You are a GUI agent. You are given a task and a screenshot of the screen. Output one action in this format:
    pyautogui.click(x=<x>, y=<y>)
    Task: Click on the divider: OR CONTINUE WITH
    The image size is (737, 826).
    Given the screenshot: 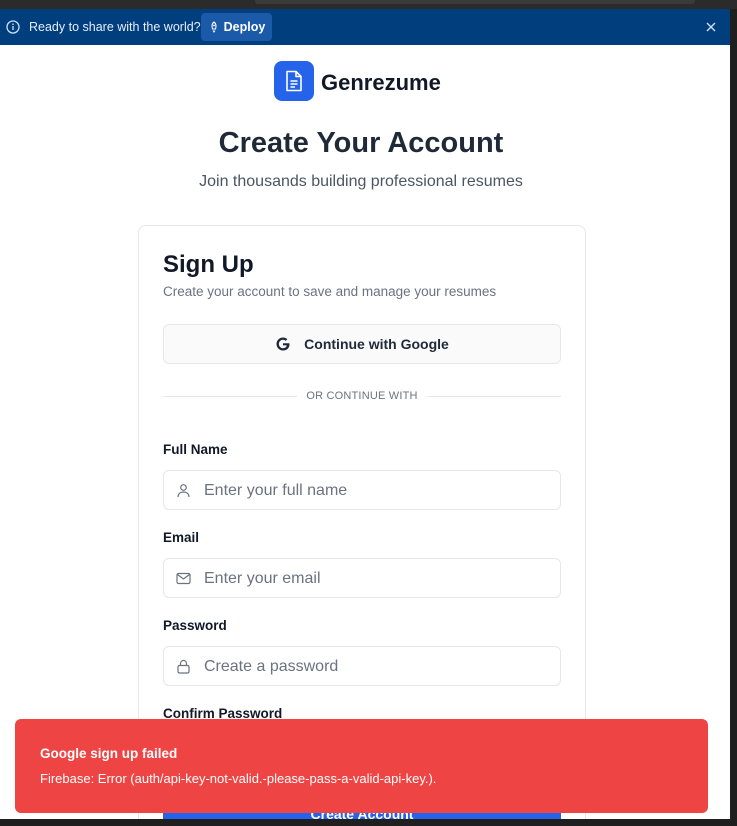 What is the action you would take?
    pyautogui.click(x=362, y=396)
    